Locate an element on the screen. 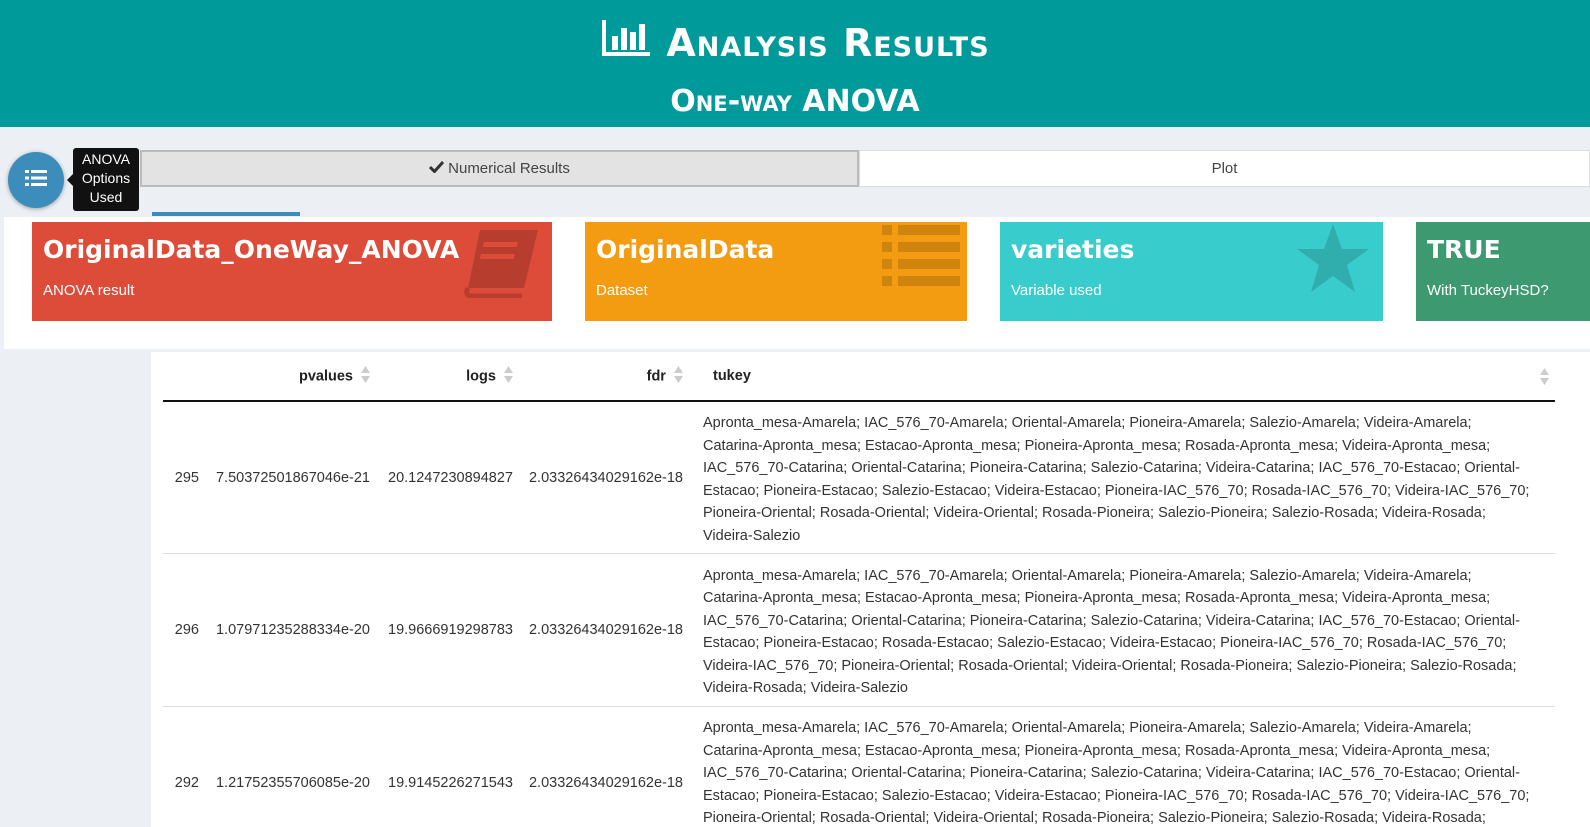  value-box-anova-result: OriginalData_OneWay_ANOVA ANOVA result is located at coordinates (292, 271).